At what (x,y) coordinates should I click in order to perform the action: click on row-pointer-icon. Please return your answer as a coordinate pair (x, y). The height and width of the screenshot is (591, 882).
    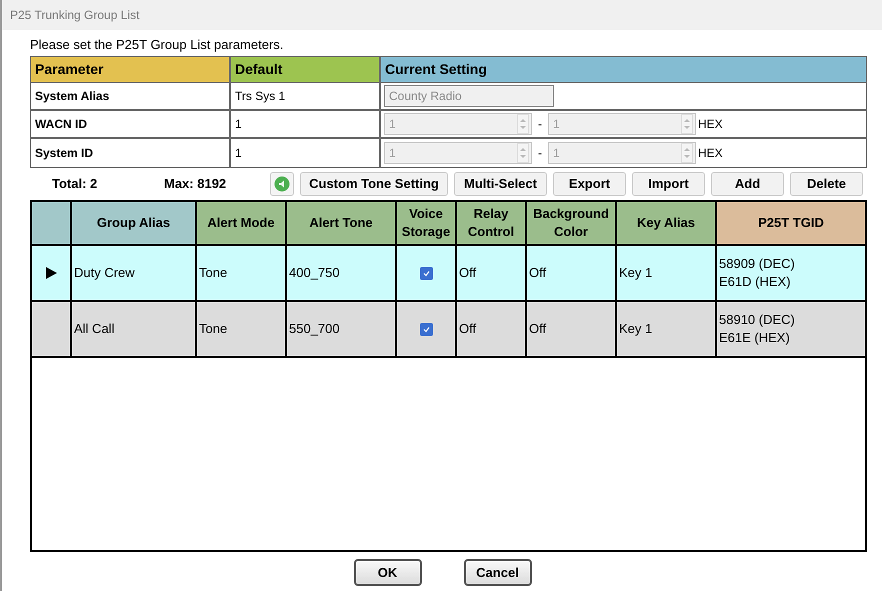
    Looking at the image, I should click on (51, 273).